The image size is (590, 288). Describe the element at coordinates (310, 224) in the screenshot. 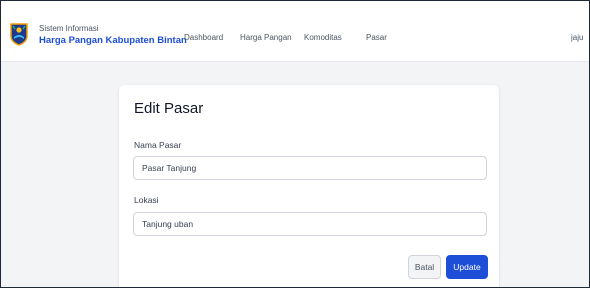

I see `lokasi-input` at that location.